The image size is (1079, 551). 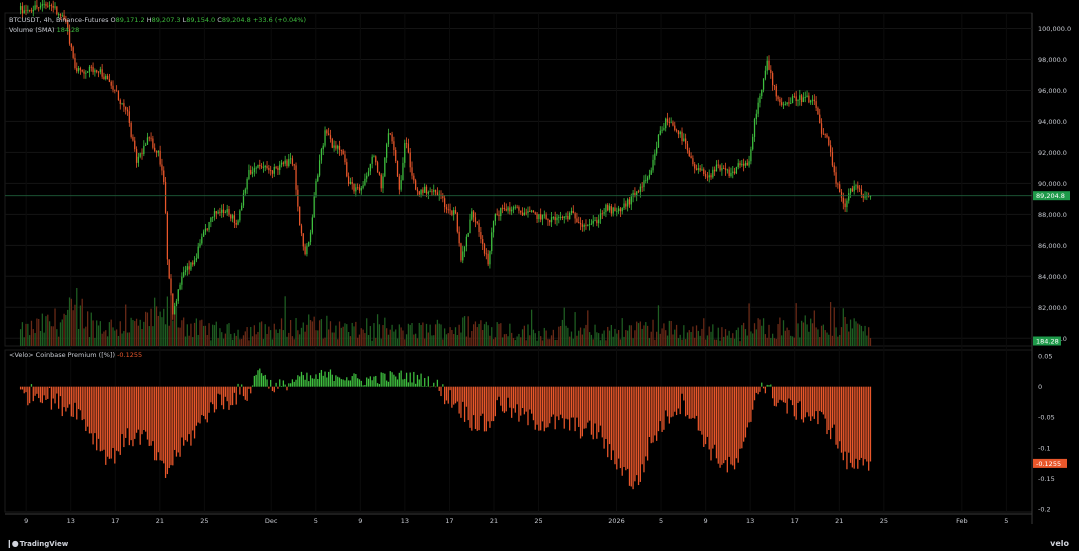 I want to click on premium-value-label: -0.1255, so click(x=1048, y=464).